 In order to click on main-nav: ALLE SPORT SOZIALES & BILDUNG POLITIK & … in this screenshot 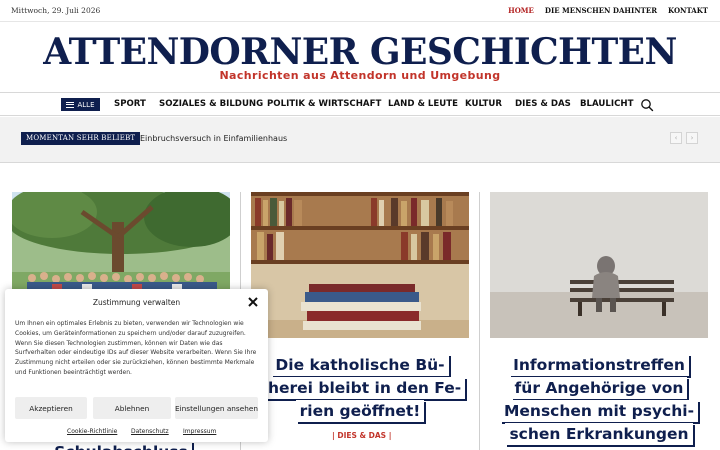, I will do `click(360, 104)`.